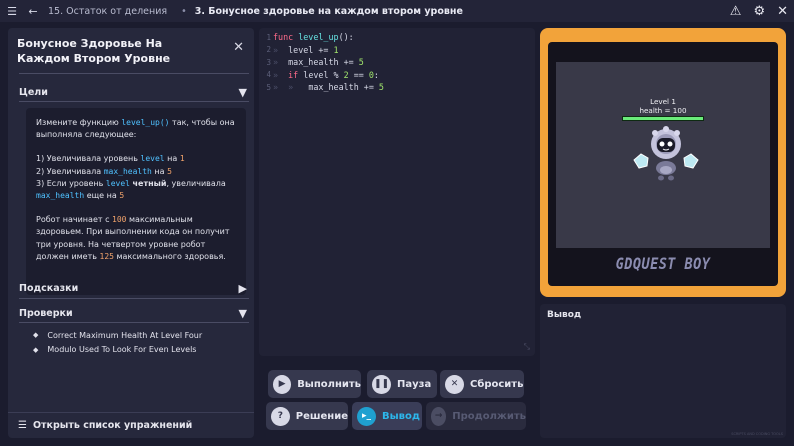  What do you see at coordinates (280, 416) in the screenshot?
I see `question-icon: ?` at bounding box center [280, 416].